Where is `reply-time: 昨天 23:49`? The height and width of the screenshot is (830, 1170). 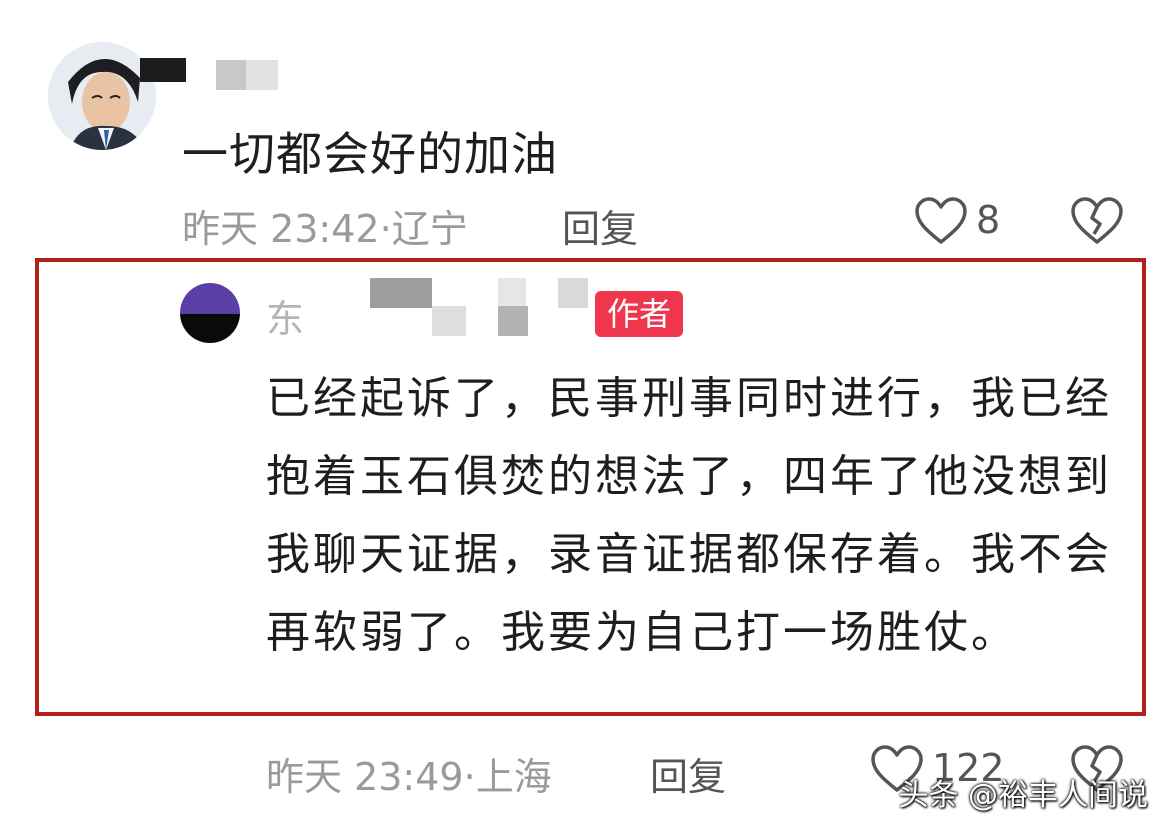
reply-time: 昨天 23:49 is located at coordinates (365, 777).